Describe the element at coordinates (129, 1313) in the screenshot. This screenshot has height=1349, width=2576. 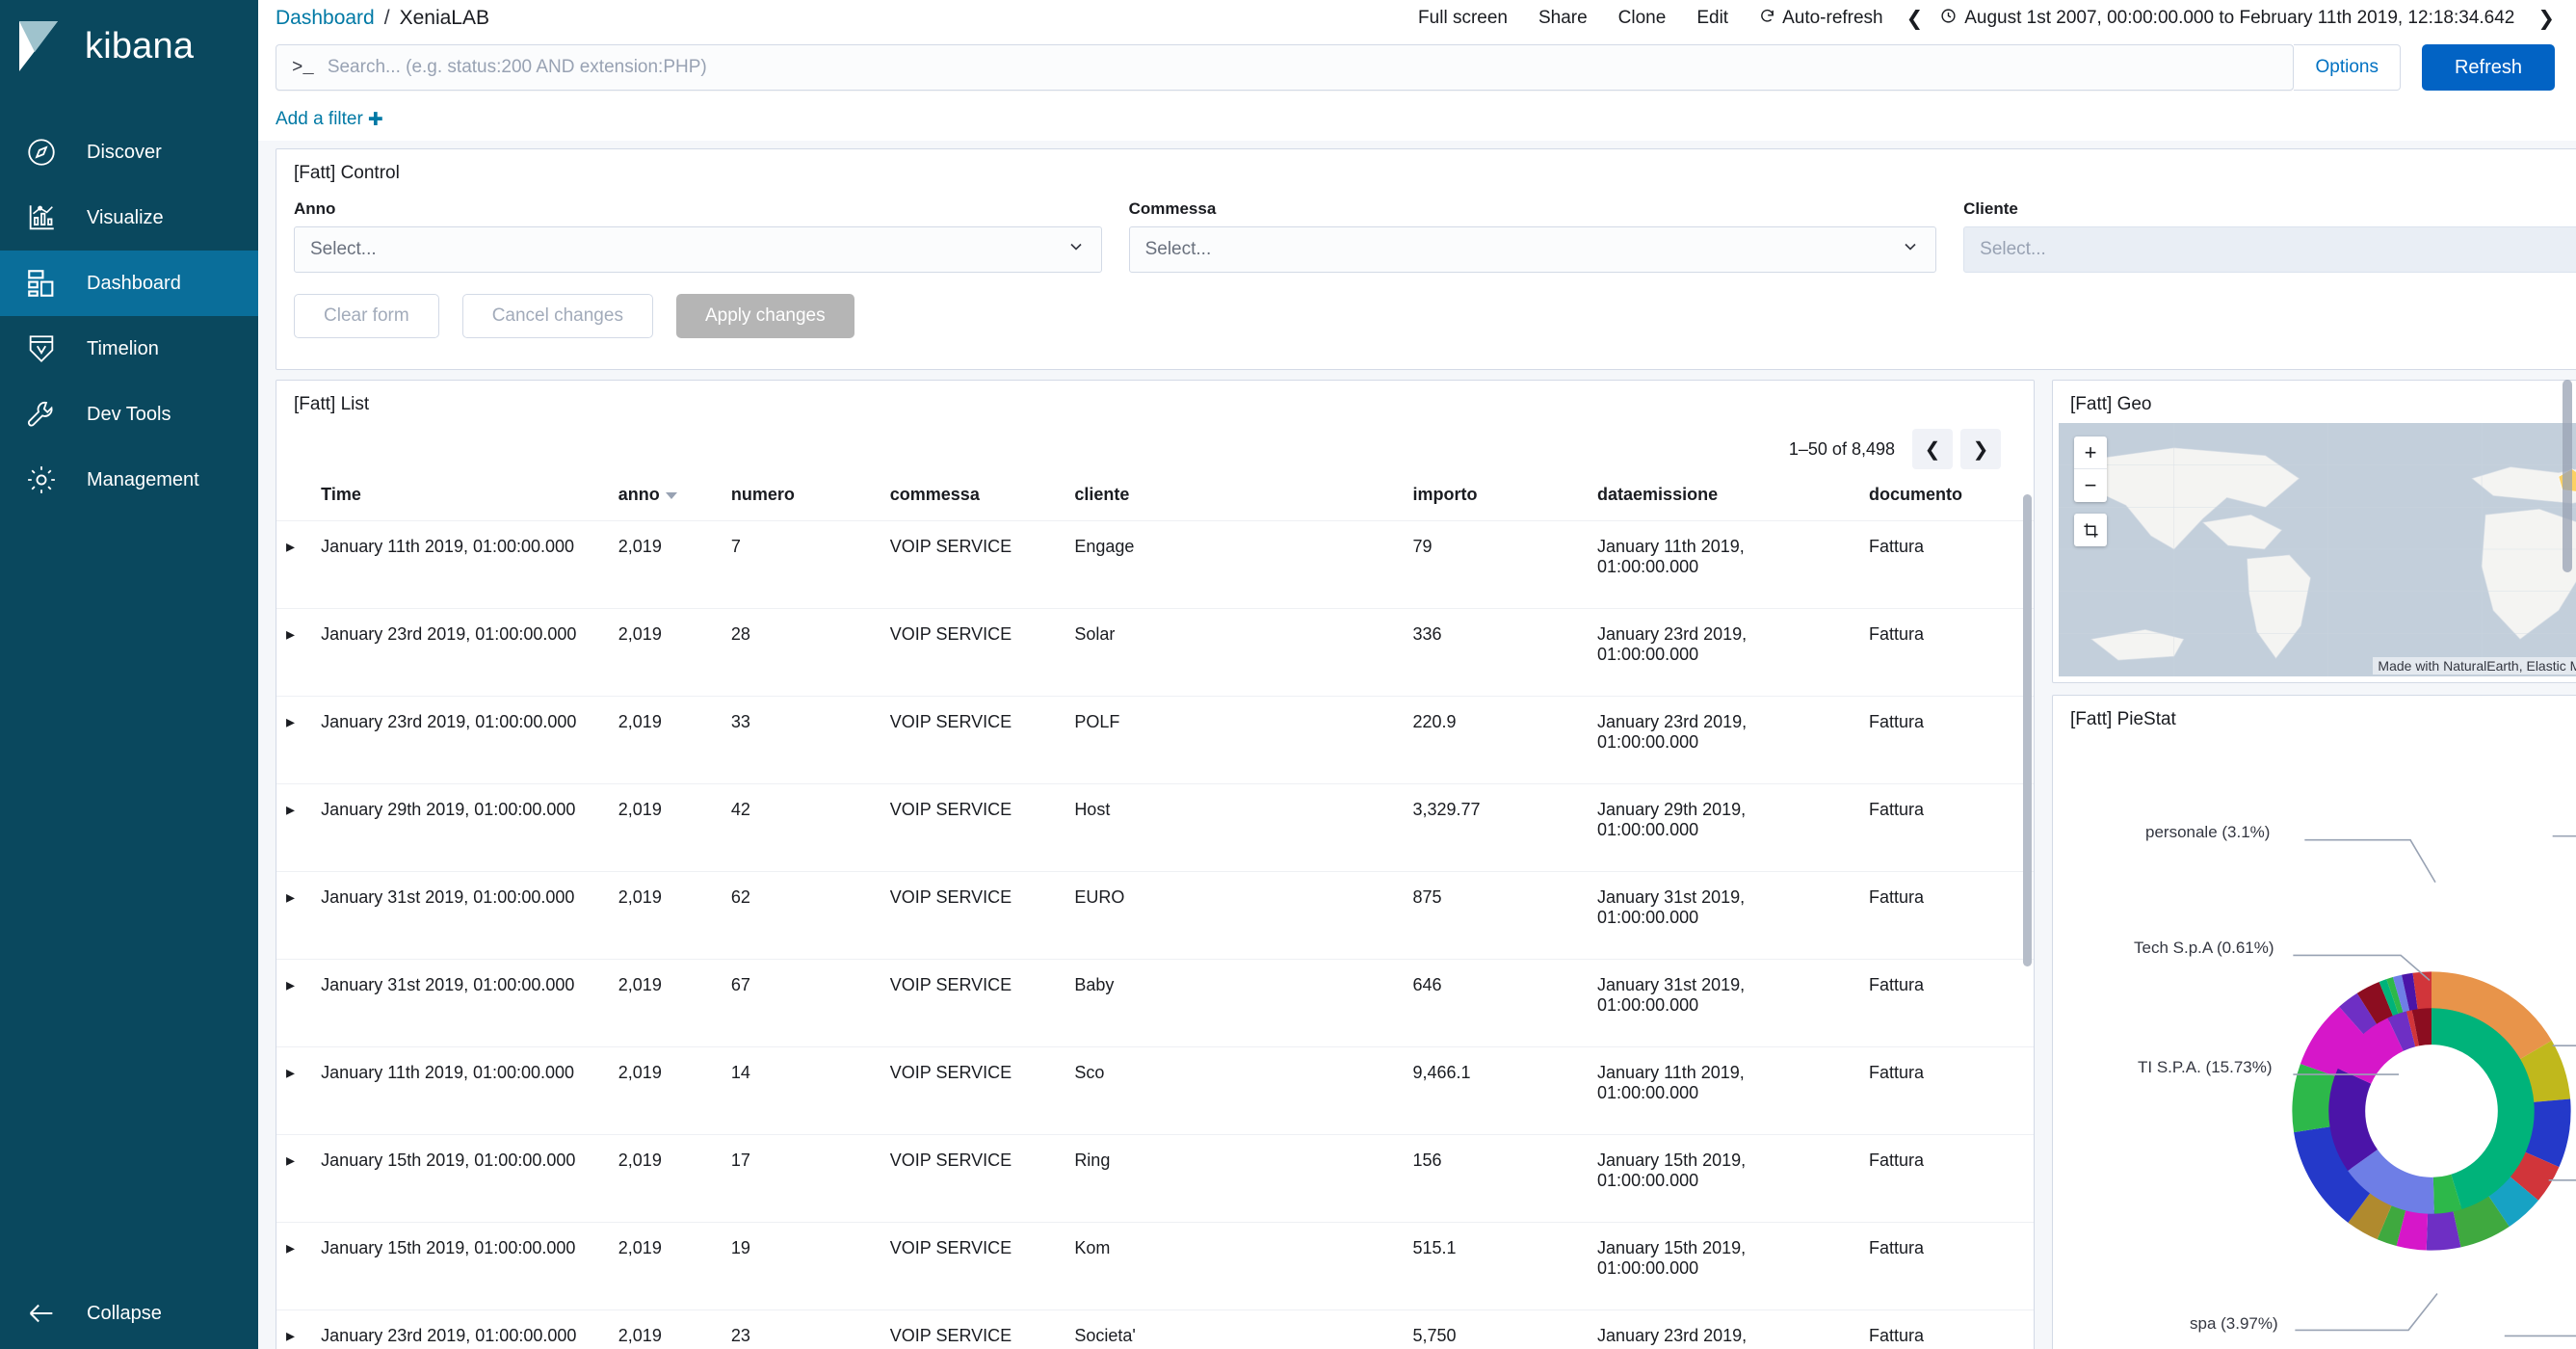
I see `sidebar-collapse-button: Collapse` at that location.